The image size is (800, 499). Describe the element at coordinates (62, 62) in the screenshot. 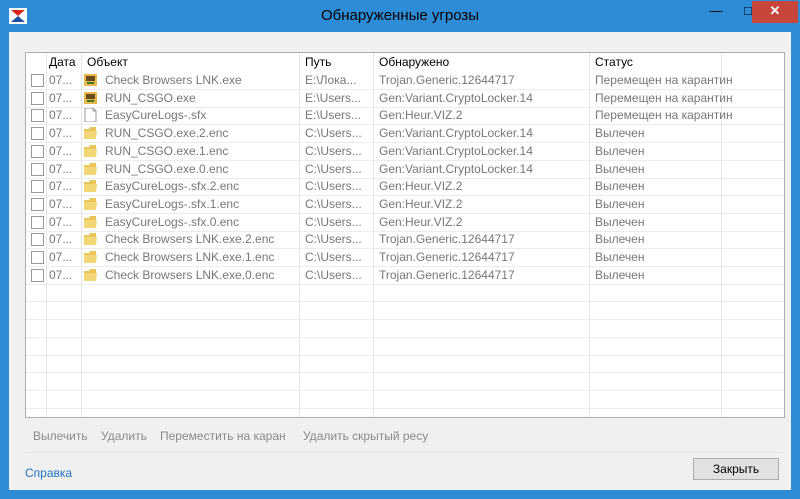

I see `header-date: Дата` at that location.